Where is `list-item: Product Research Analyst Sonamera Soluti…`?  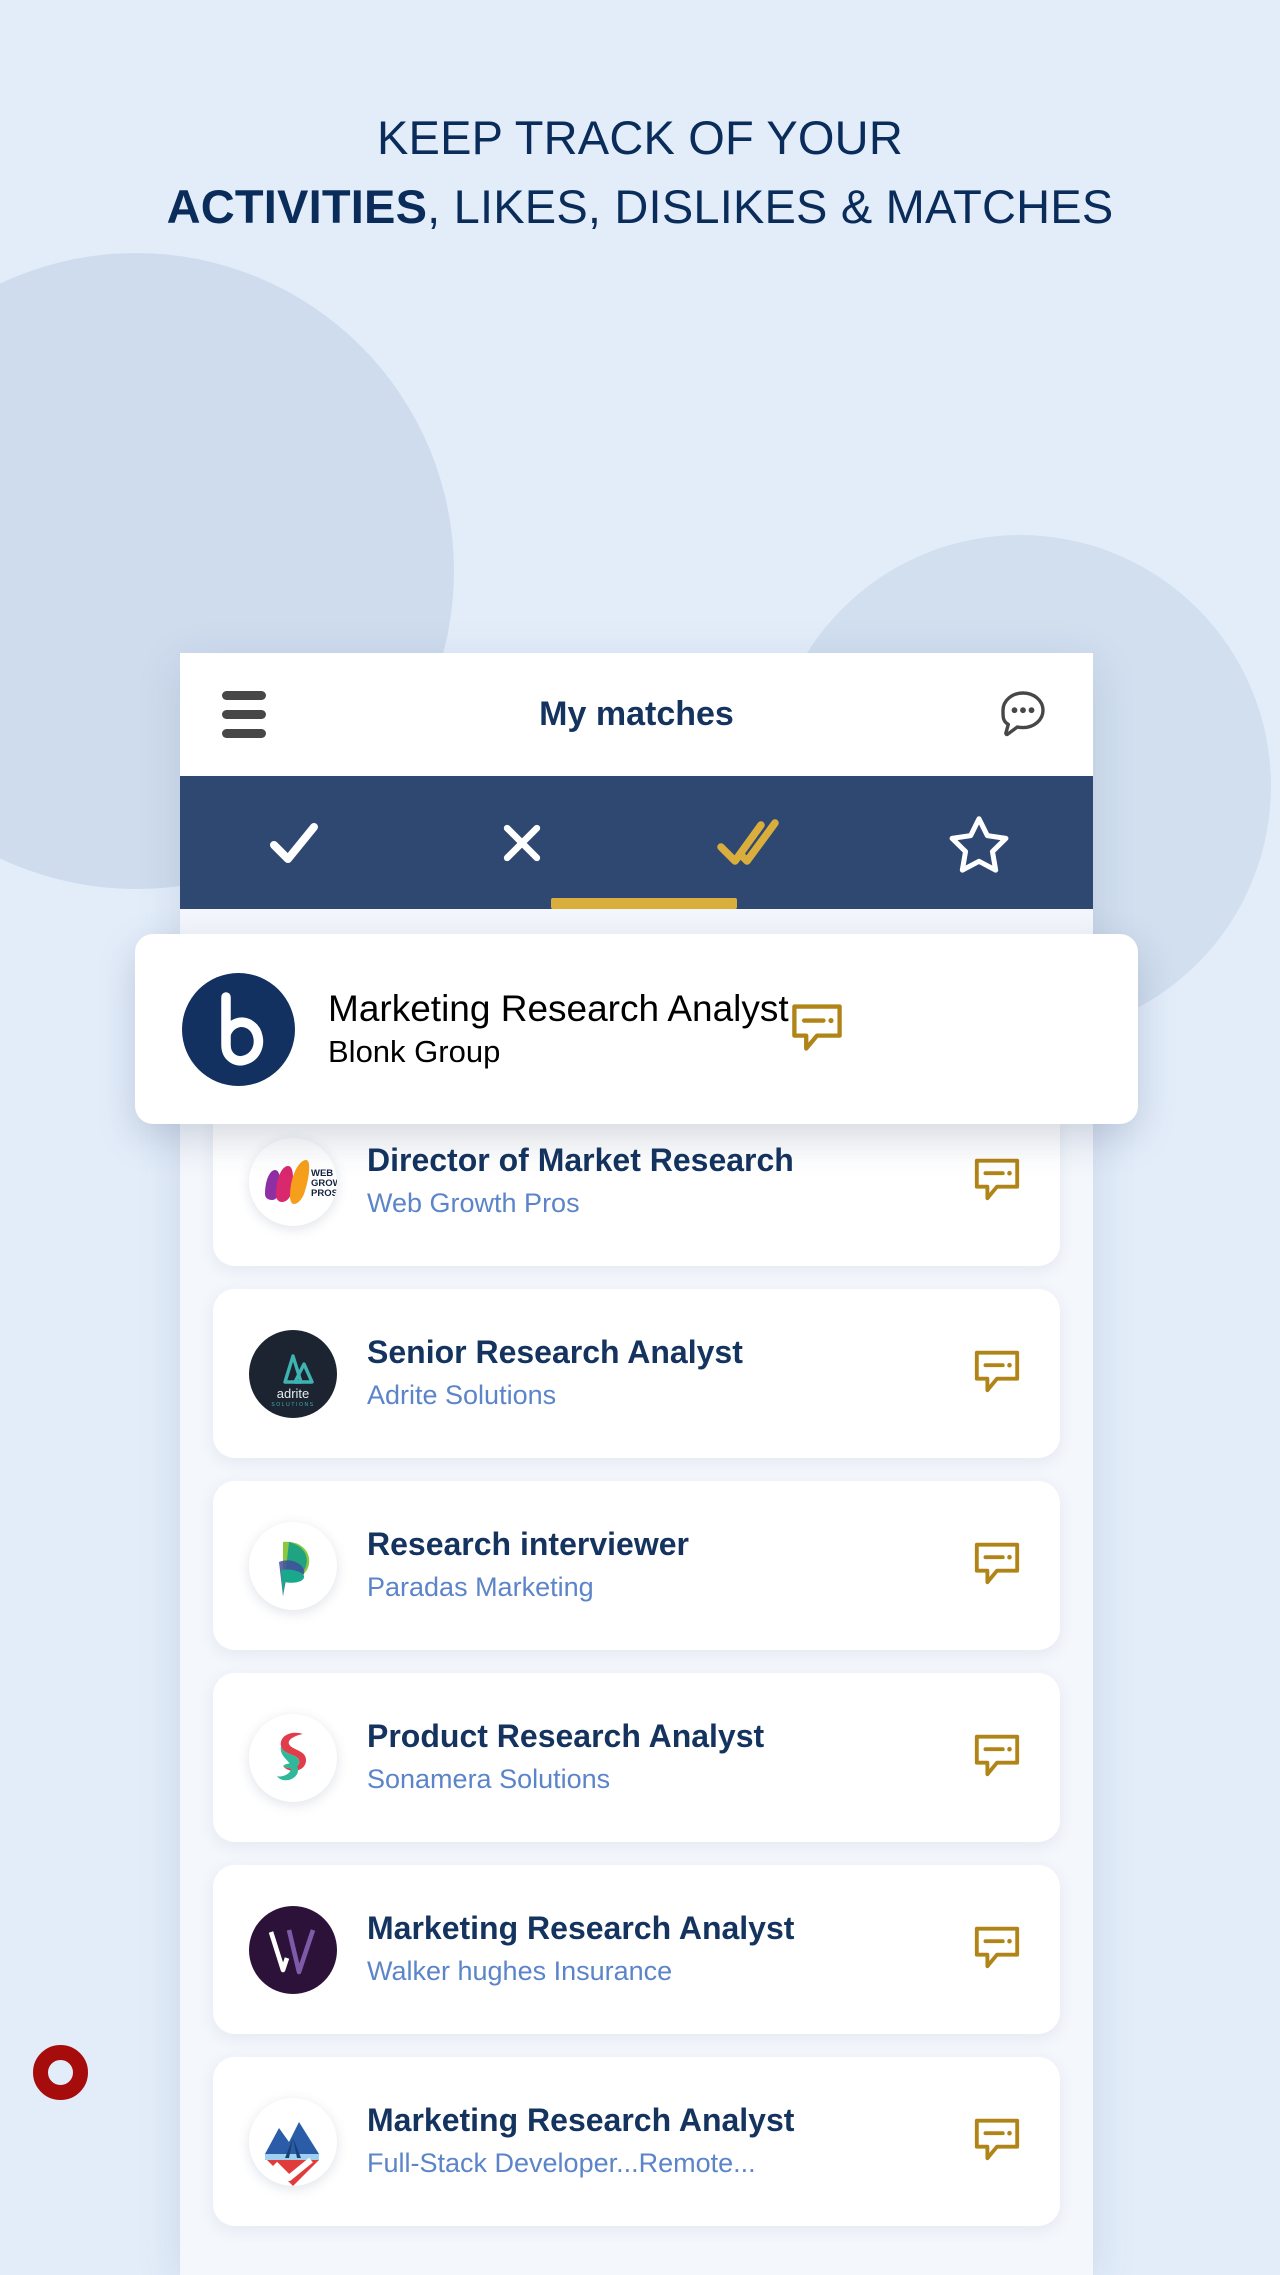
list-item: Product Research Analyst Sonamera Soluti… is located at coordinates (636, 1757).